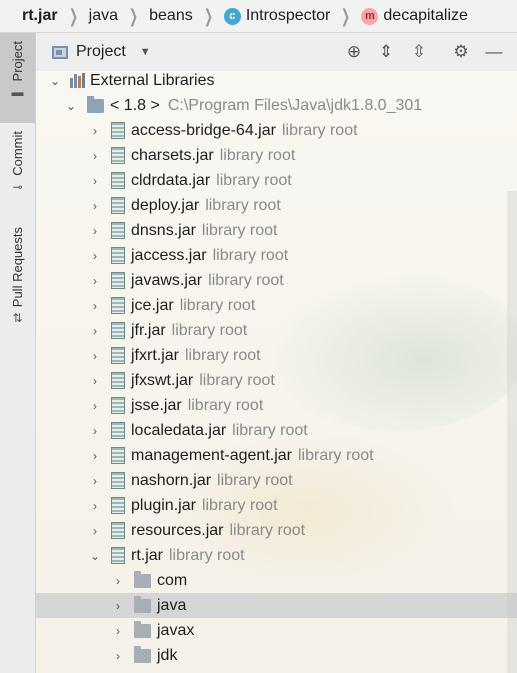  I want to click on tree-node-label: access-bridge-64.jar, so click(203, 130).